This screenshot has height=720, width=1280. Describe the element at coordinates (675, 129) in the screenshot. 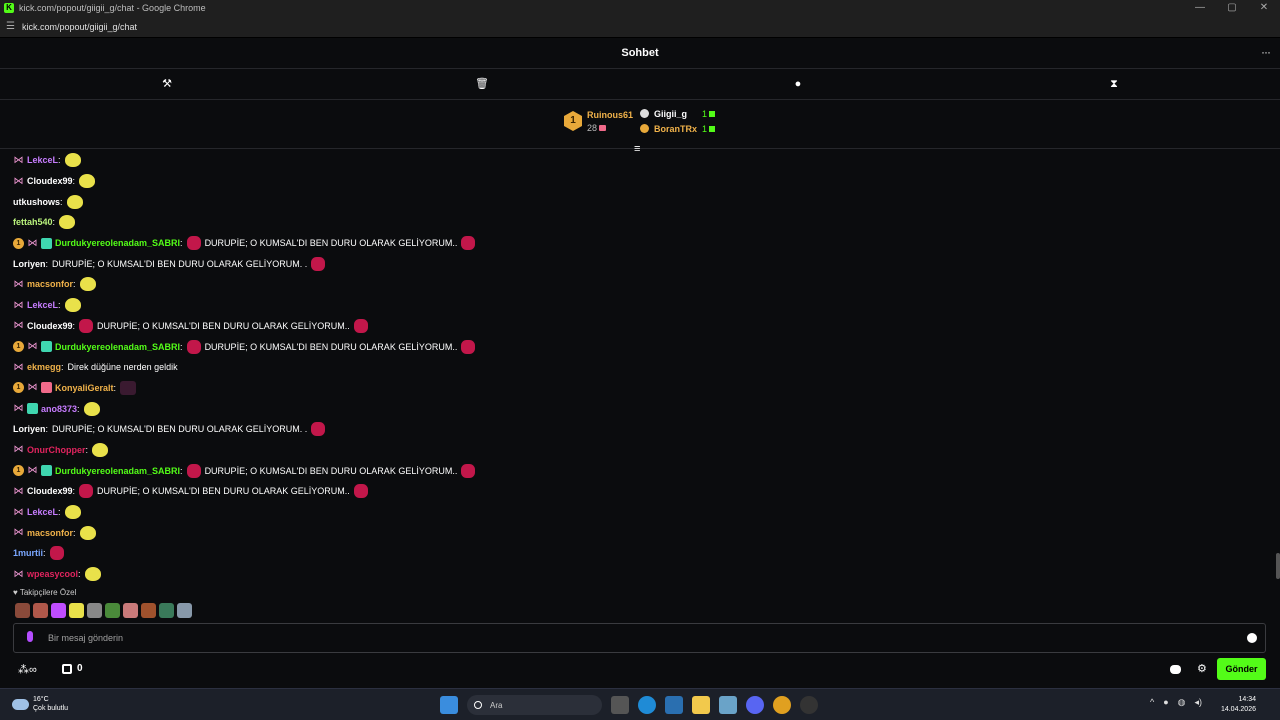

I see `gifter-name: BoranTRx` at that location.